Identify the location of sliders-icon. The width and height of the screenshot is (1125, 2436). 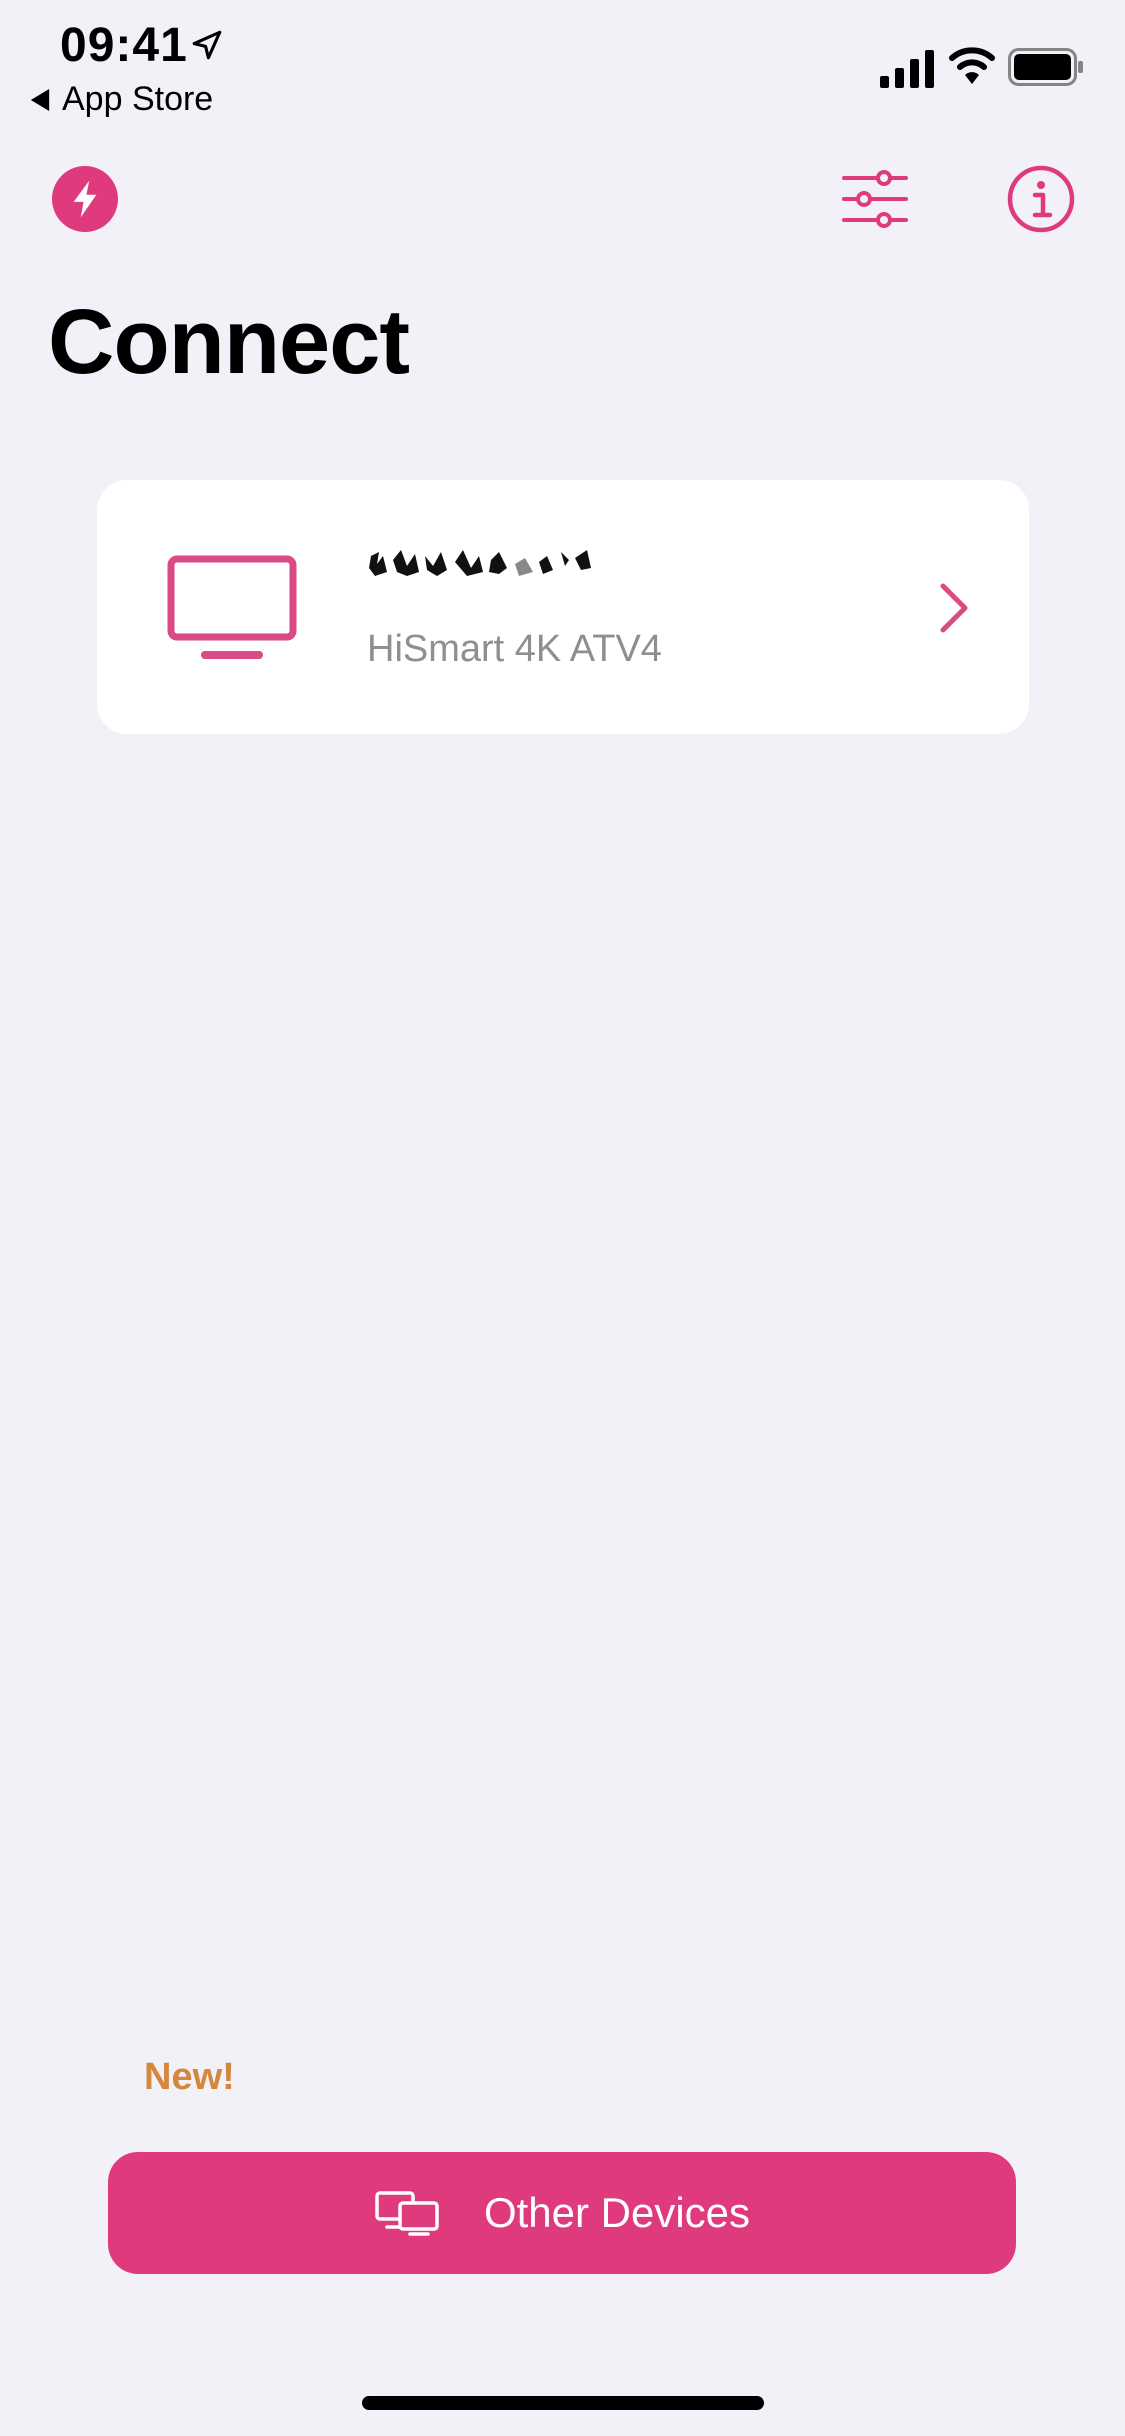
(875, 199).